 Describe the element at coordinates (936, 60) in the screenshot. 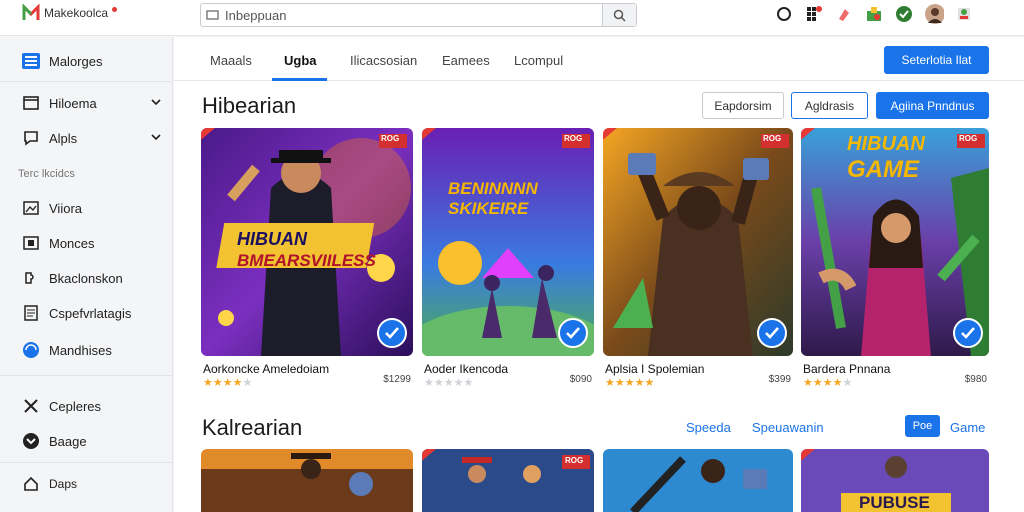

I see `header-action-button: Seterlotia Ilat` at that location.